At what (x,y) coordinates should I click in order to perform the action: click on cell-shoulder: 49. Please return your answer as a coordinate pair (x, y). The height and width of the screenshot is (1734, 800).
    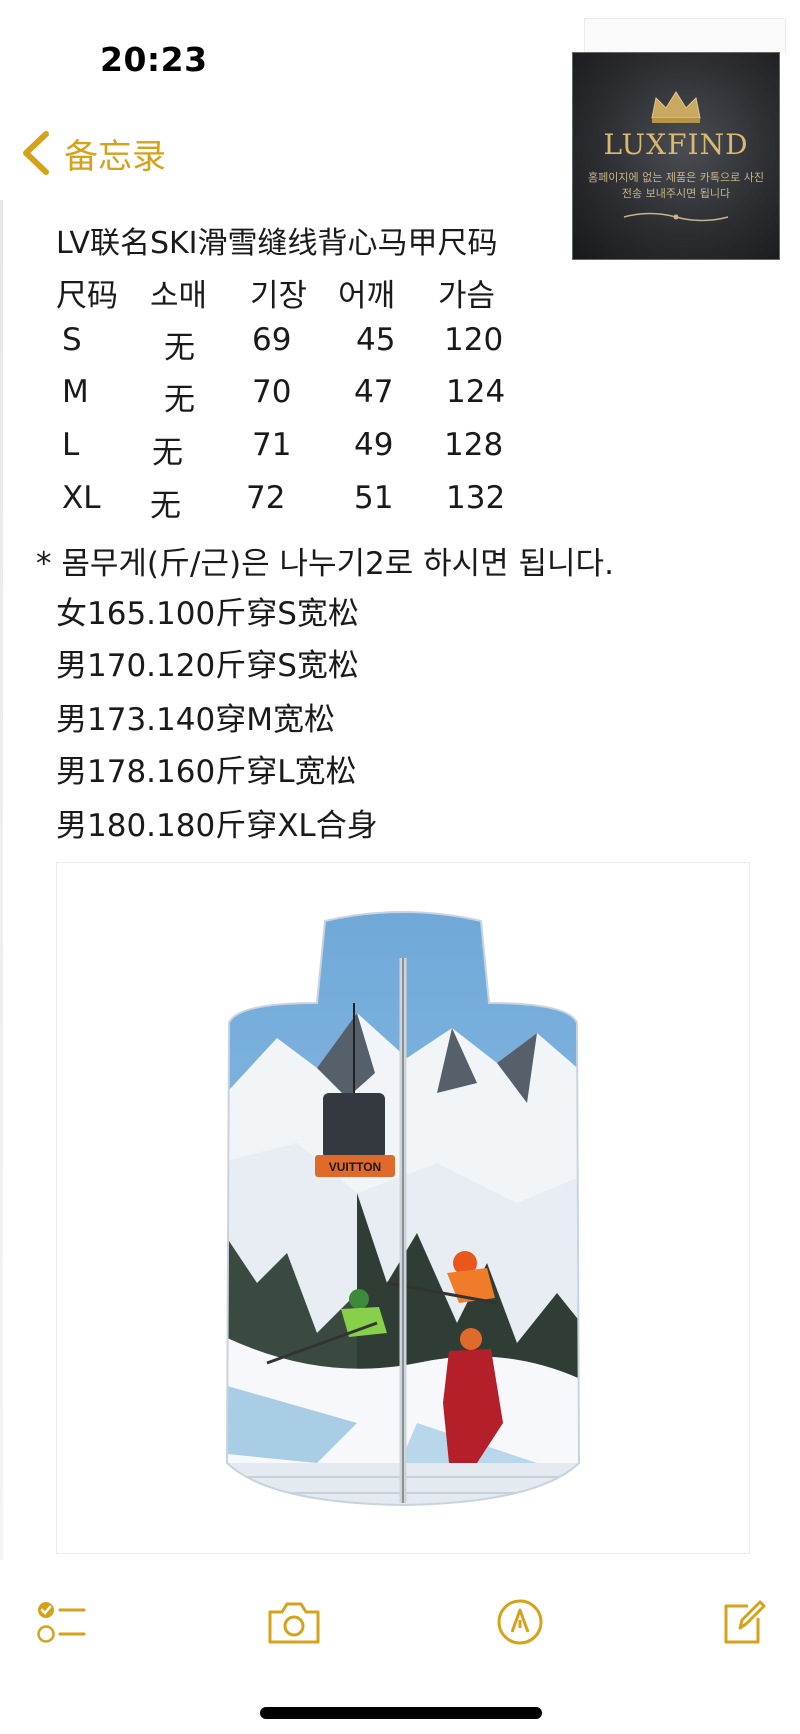
    Looking at the image, I should click on (374, 445).